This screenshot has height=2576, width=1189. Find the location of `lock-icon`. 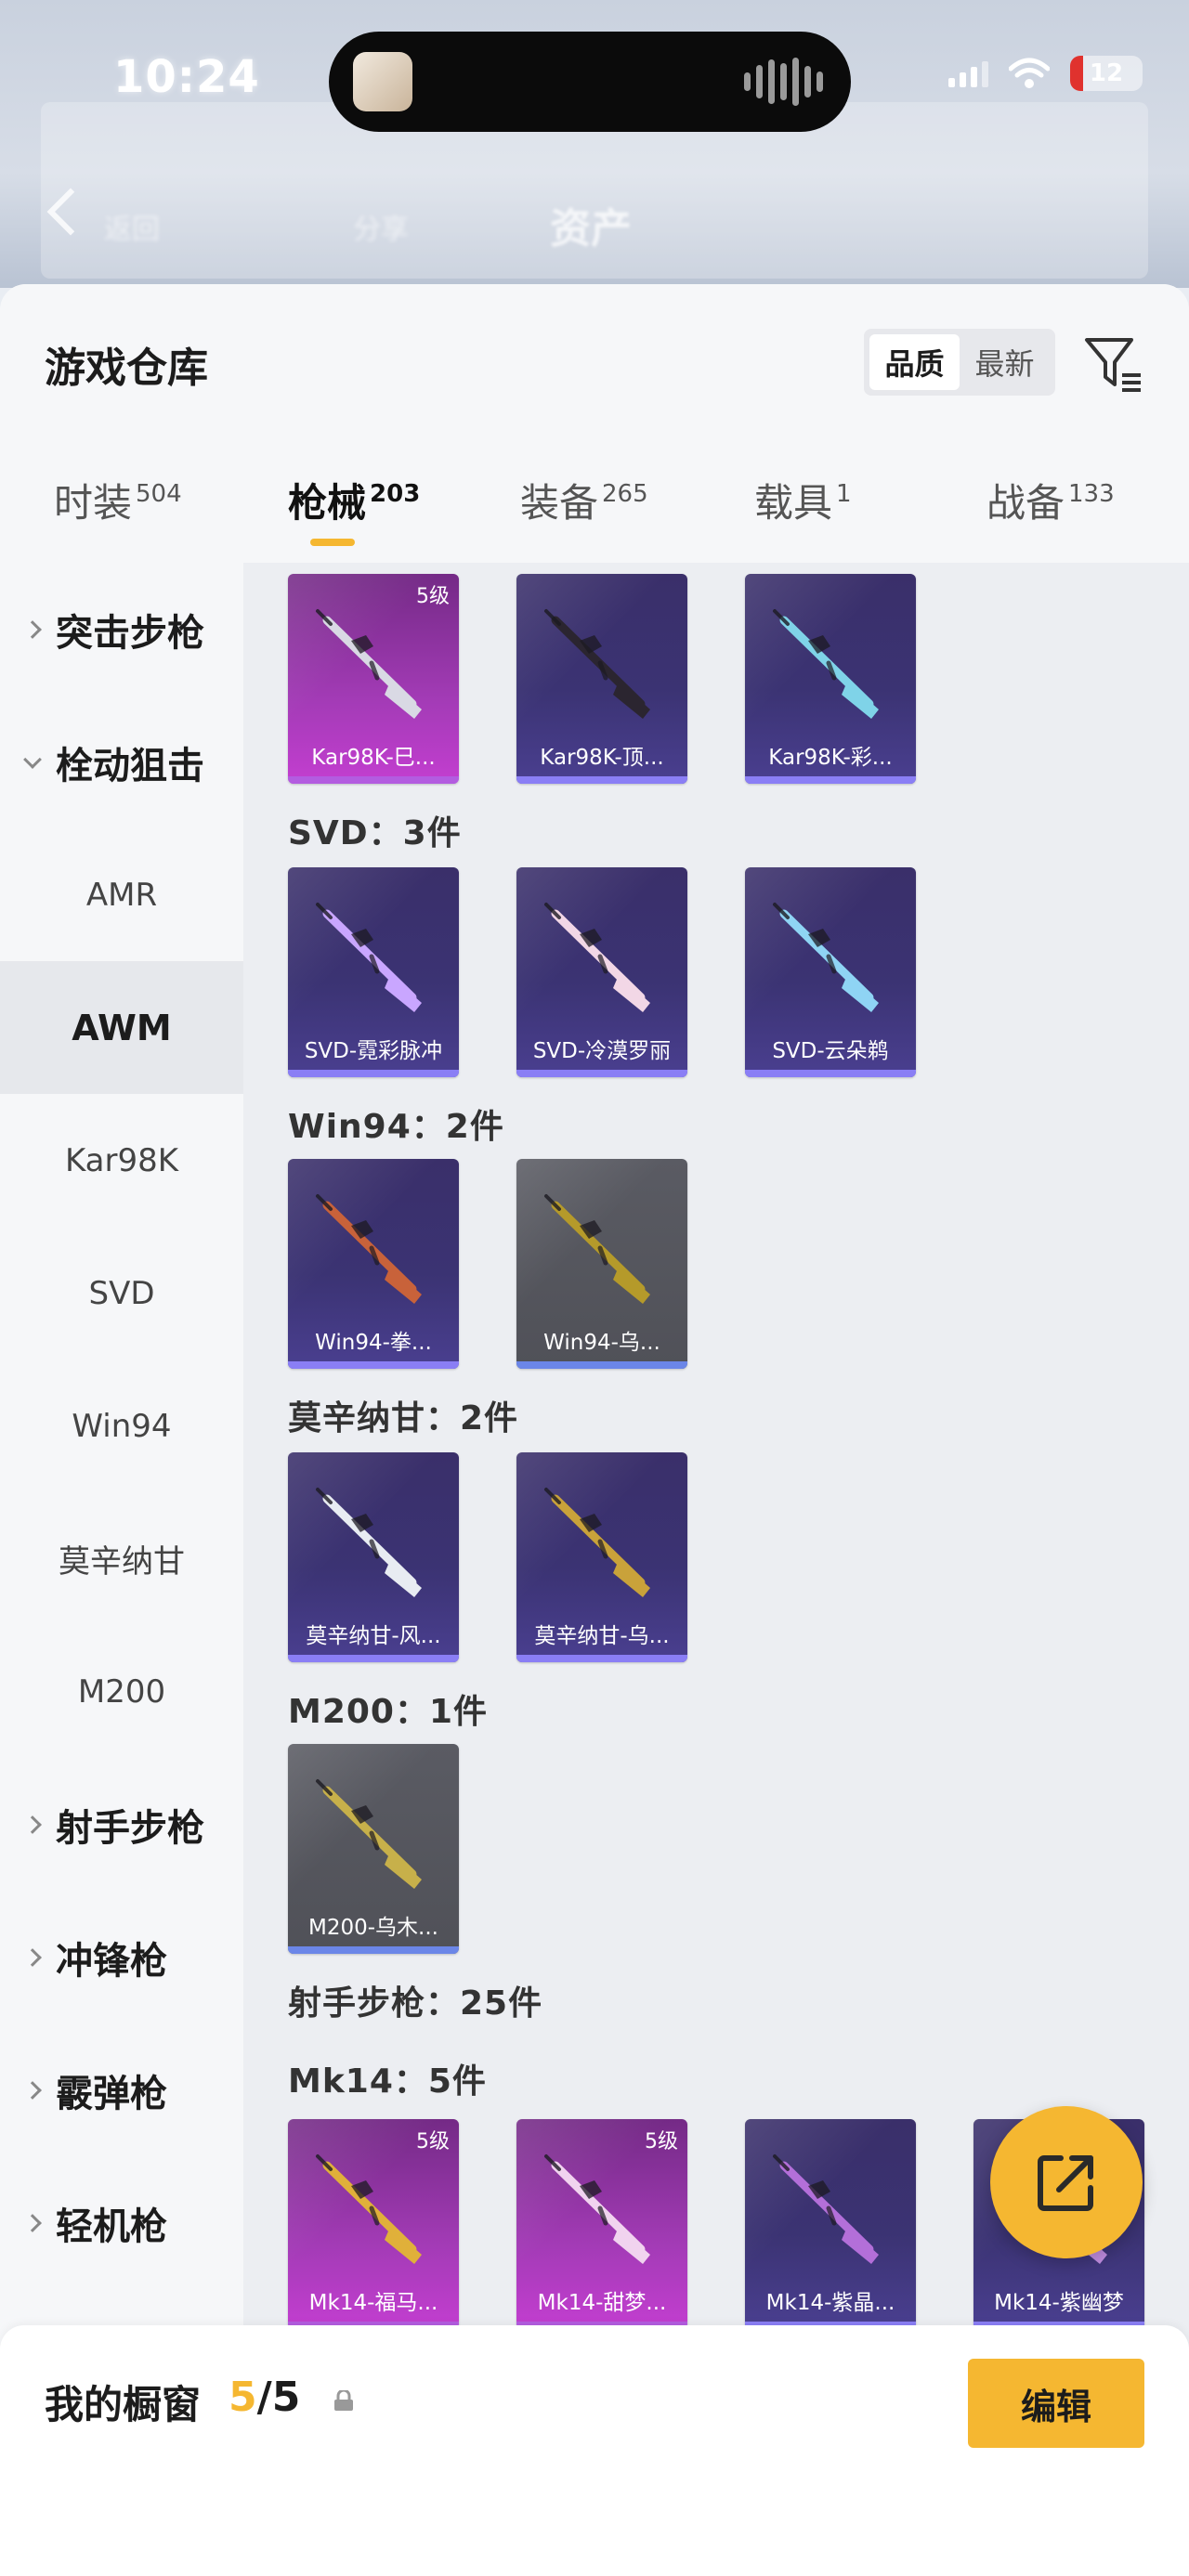

lock-icon is located at coordinates (344, 2400).